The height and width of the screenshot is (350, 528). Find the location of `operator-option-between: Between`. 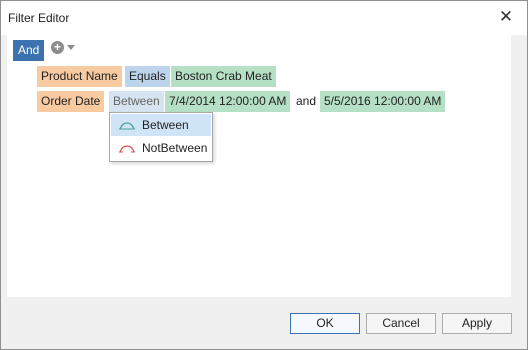

operator-option-between: Between is located at coordinates (161, 125).